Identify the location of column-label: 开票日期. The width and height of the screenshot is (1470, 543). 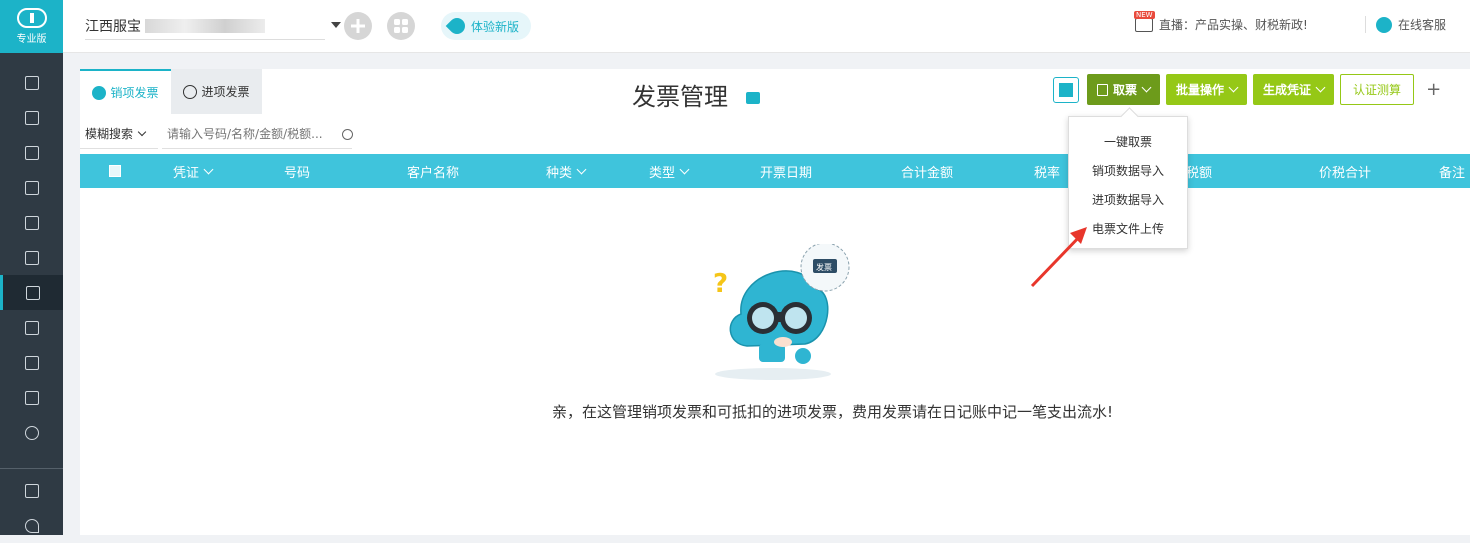
(786, 173).